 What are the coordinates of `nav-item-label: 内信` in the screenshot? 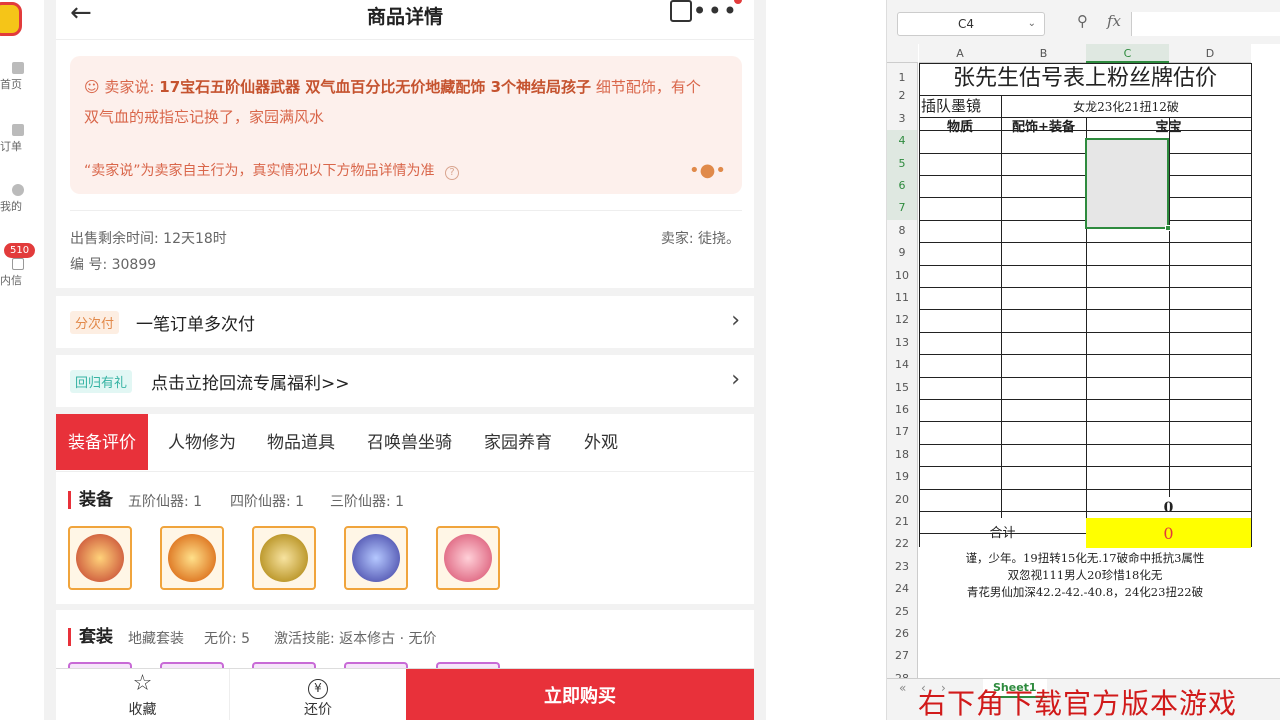 It's located at (11, 280).